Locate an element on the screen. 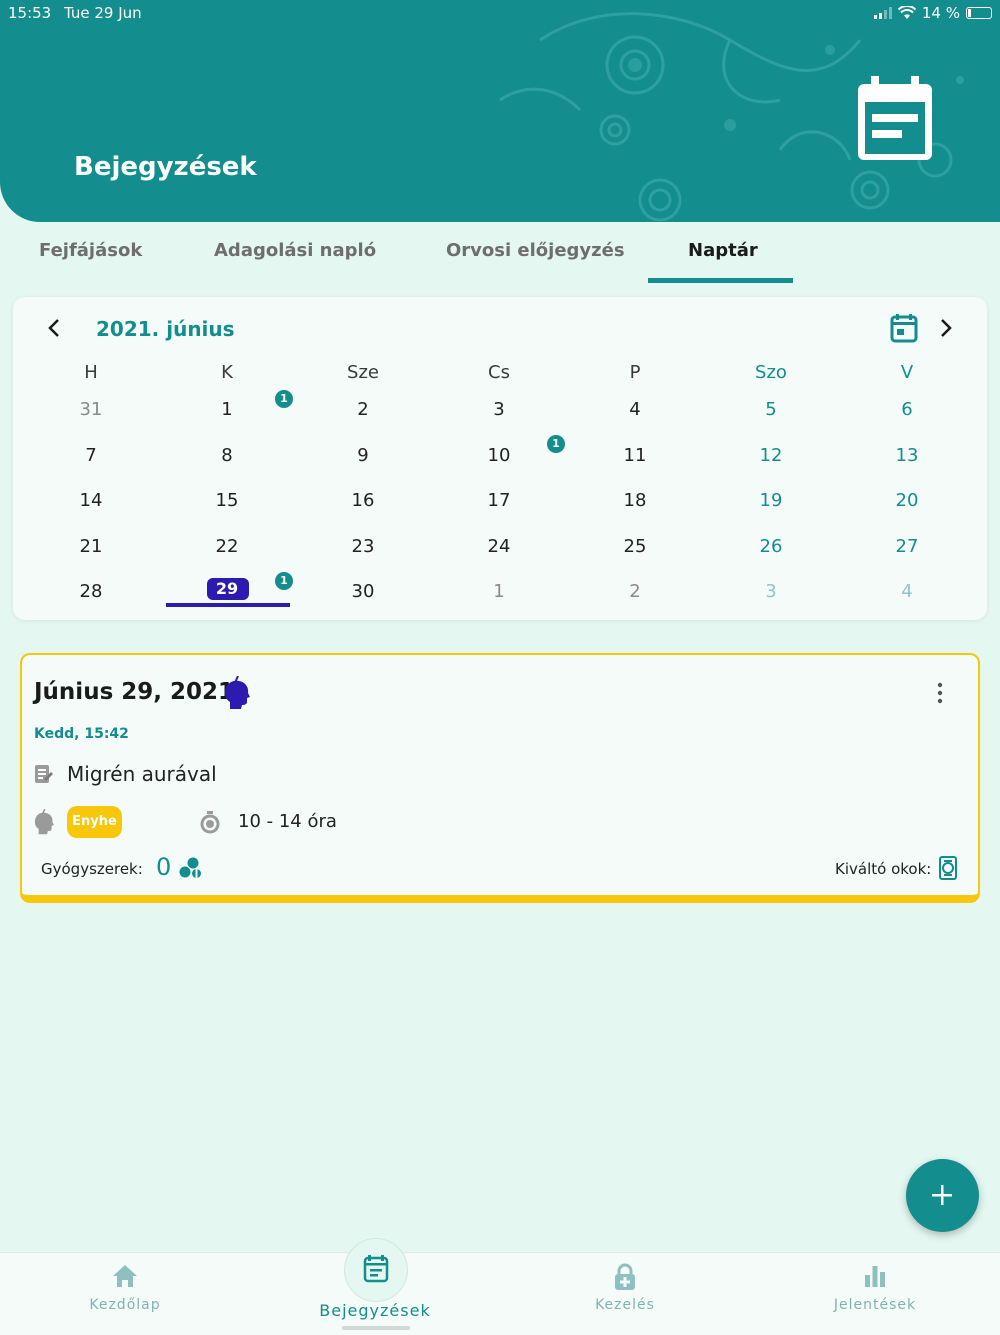 This screenshot has height=1335, width=1000. timer-icon is located at coordinates (210, 822).